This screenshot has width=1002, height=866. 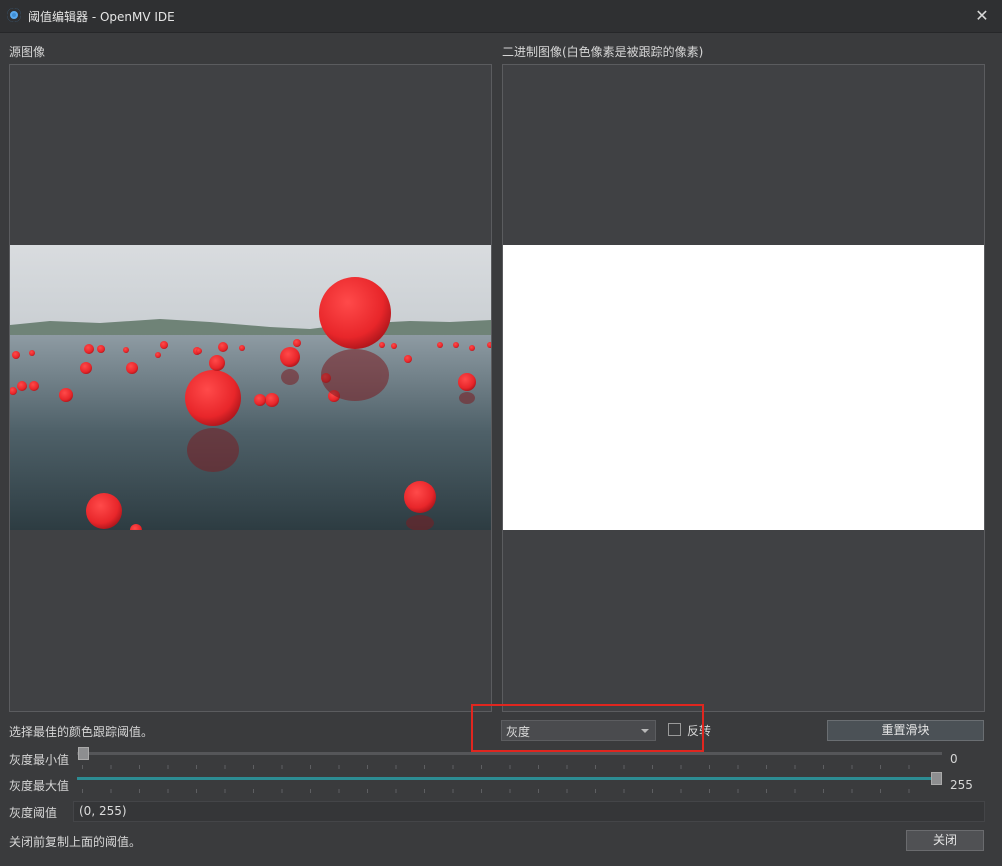 What do you see at coordinates (509, 778) in the screenshot?
I see `max-slider-track` at bounding box center [509, 778].